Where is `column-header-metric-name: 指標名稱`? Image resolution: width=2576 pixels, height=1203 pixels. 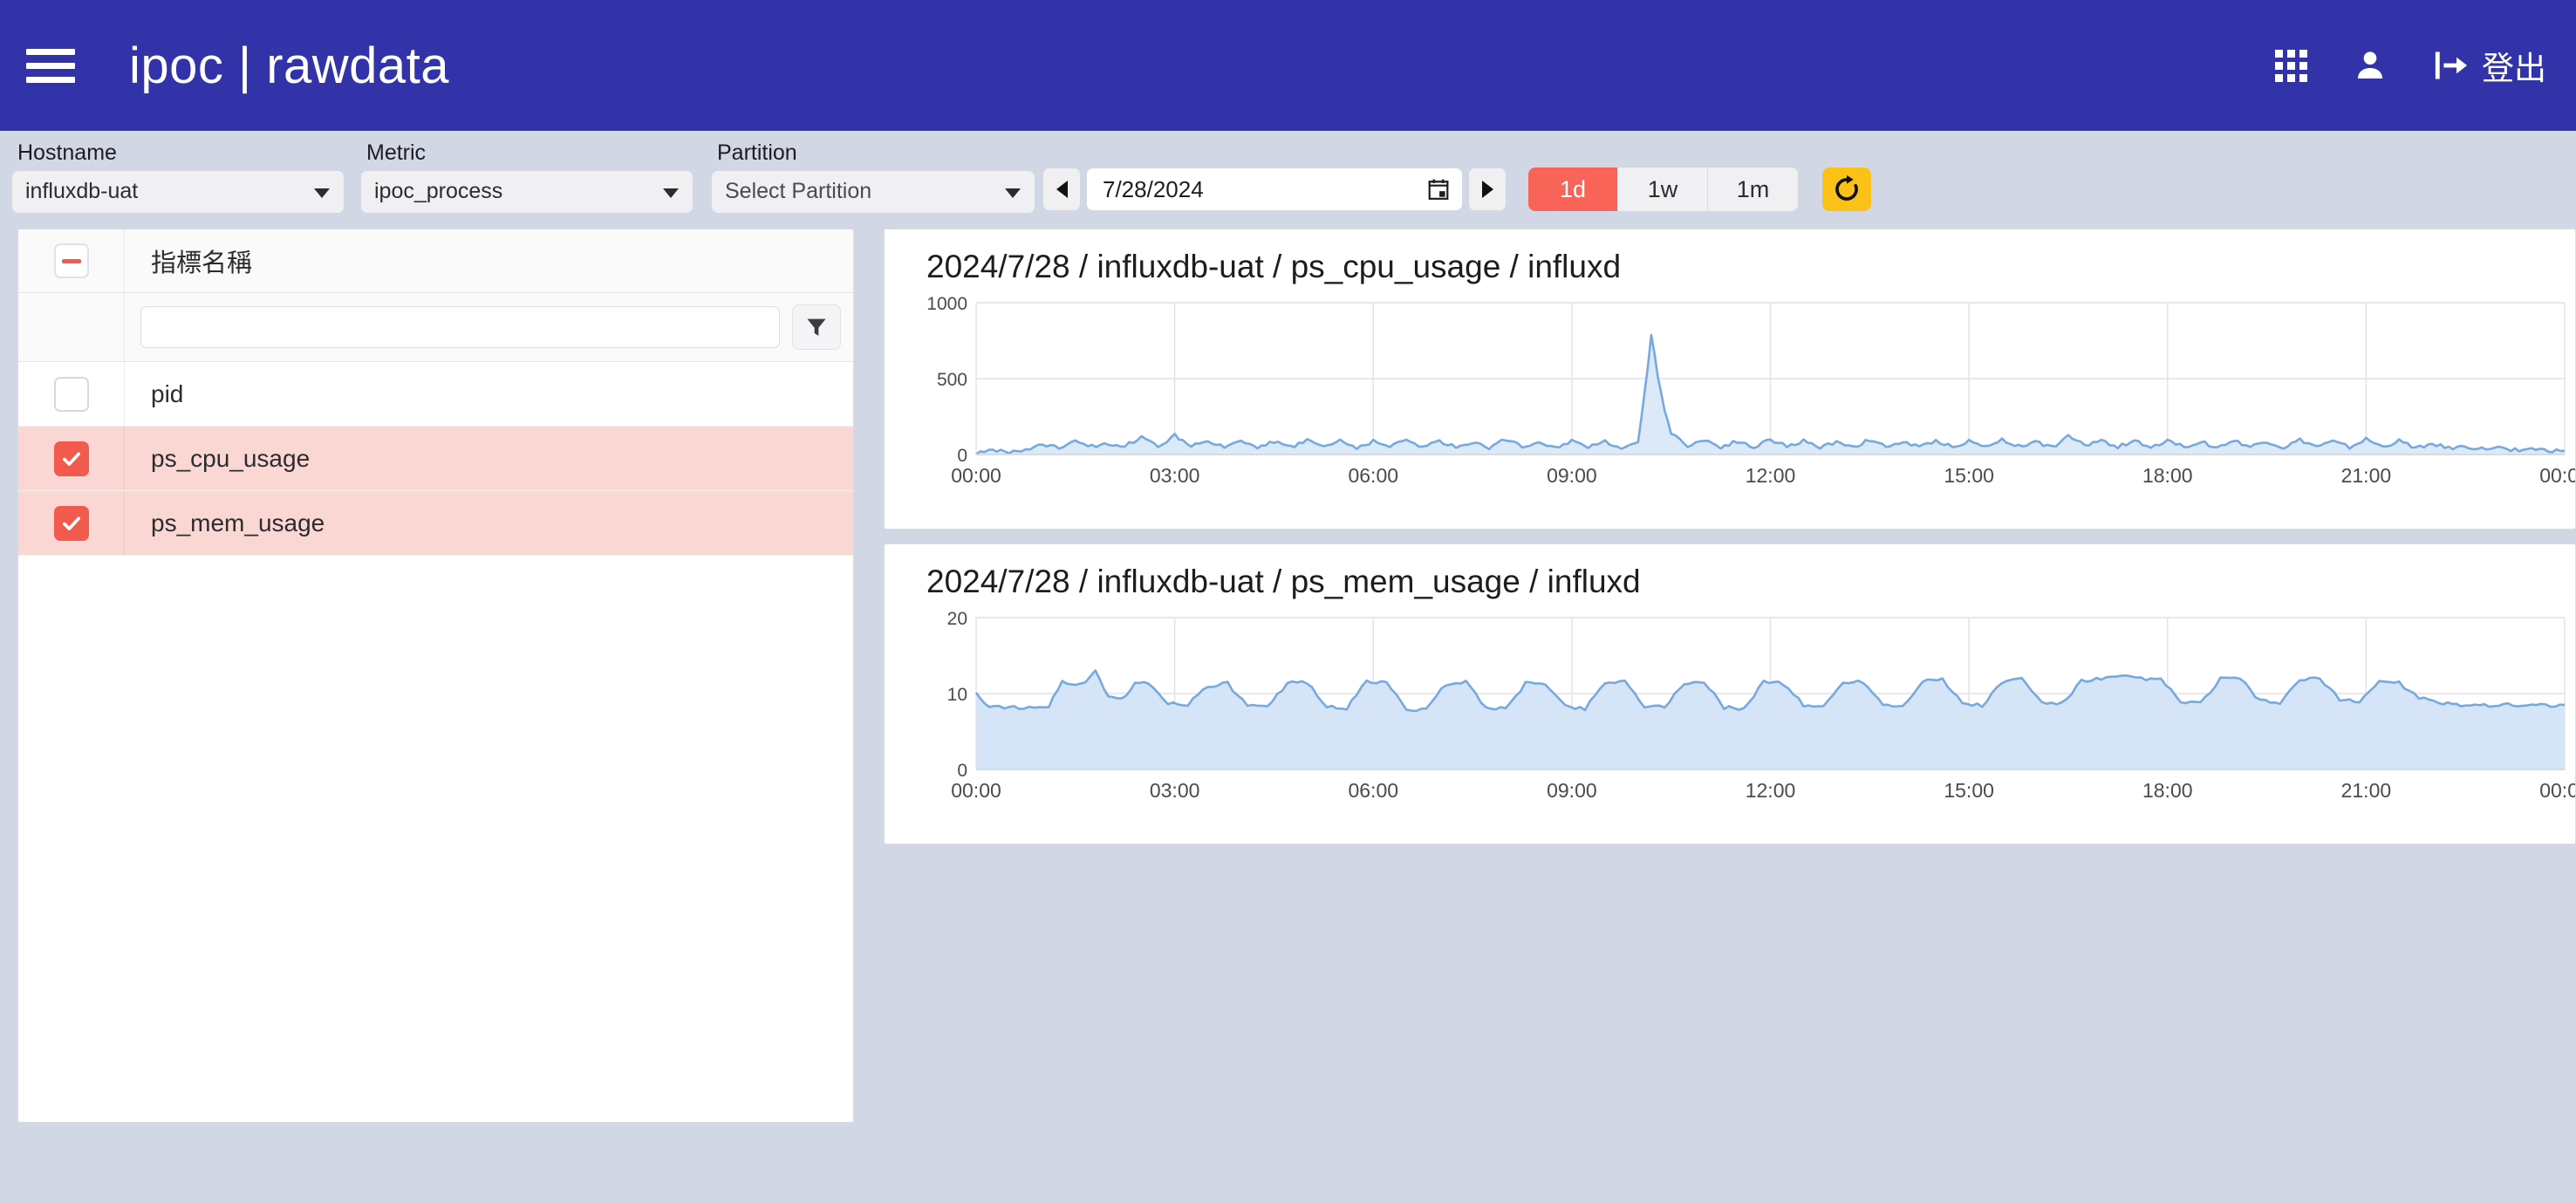 column-header-metric-name: 指標名稱 is located at coordinates (202, 263).